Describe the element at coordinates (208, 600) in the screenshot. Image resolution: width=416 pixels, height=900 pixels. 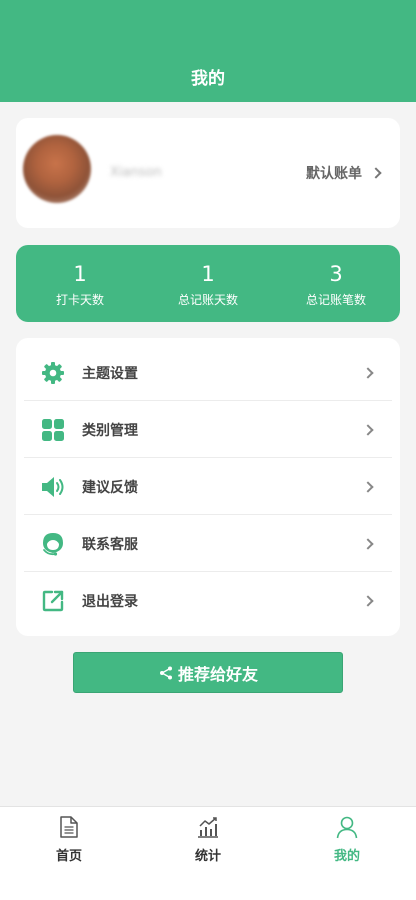
I see `menu-item-logout: 退出登录` at that location.